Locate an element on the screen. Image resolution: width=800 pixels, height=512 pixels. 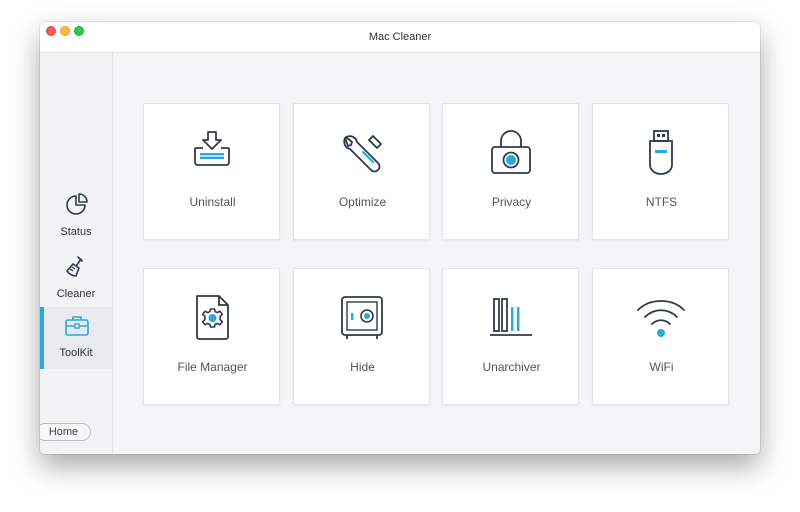
card-hide: Hide is located at coordinates (361, 336).